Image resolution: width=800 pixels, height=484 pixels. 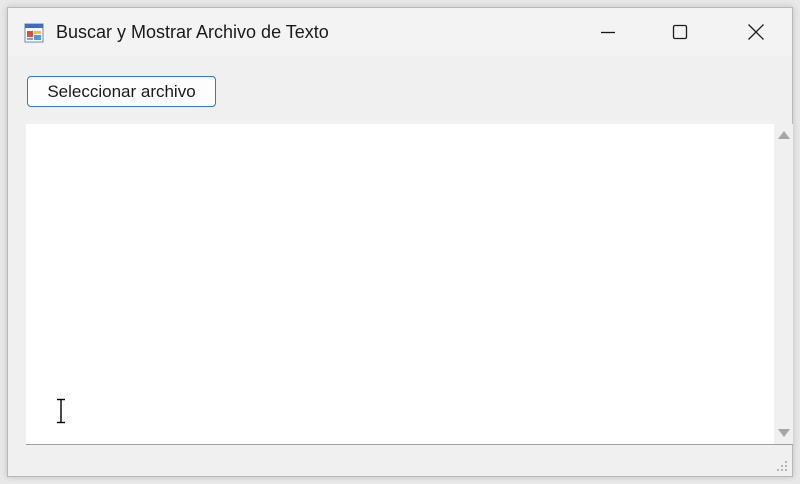 I want to click on close-icon, so click(x=756, y=32).